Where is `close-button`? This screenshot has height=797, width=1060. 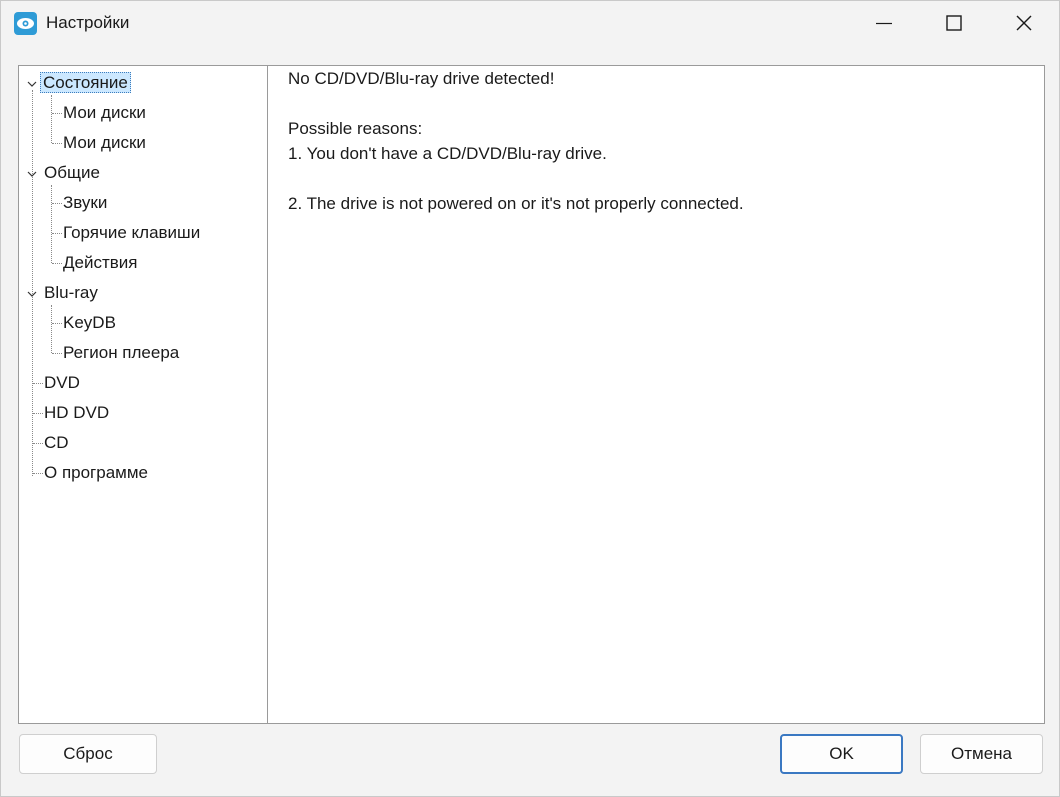
close-button is located at coordinates (1024, 23).